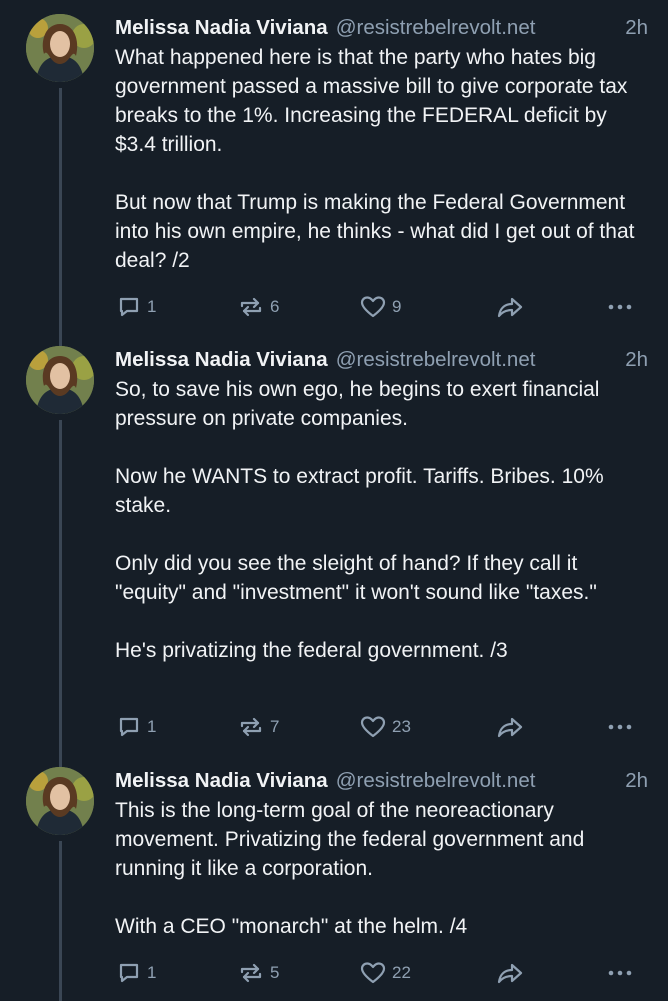 Image resolution: width=668 pixels, height=1001 pixels. I want to click on repost-button: 6, so click(258, 307).